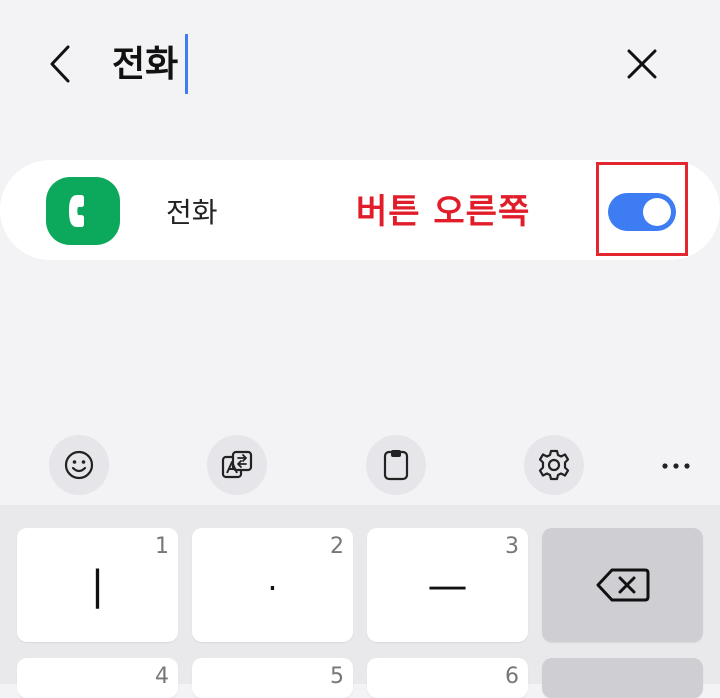 The image size is (720, 698). What do you see at coordinates (162, 676) in the screenshot?
I see `key-number: 4` at bounding box center [162, 676].